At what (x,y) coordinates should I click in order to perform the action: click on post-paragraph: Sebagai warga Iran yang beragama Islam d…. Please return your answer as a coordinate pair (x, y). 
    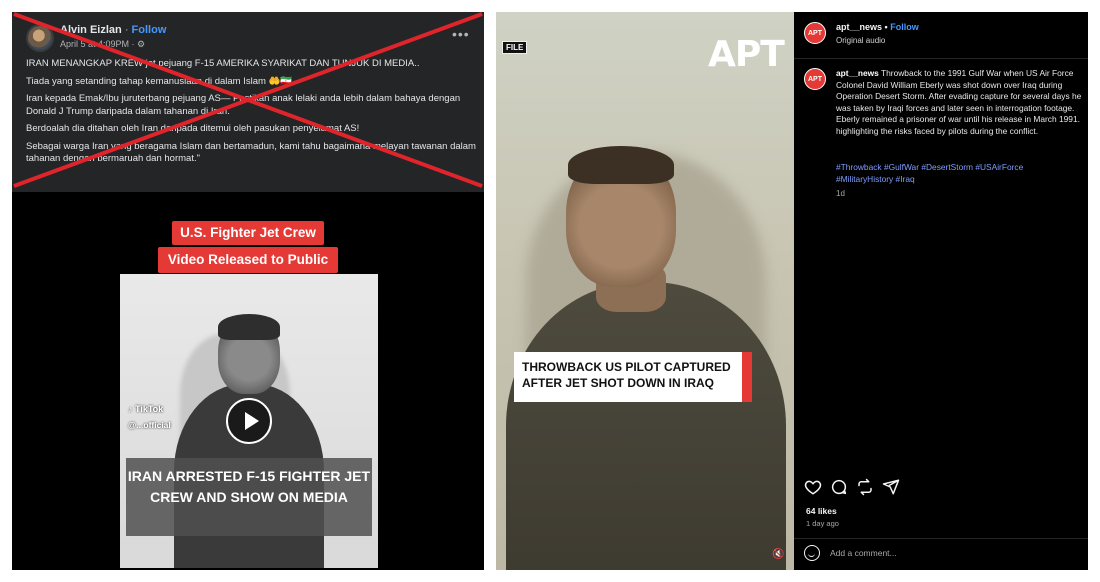
    Looking at the image, I should click on (251, 152).